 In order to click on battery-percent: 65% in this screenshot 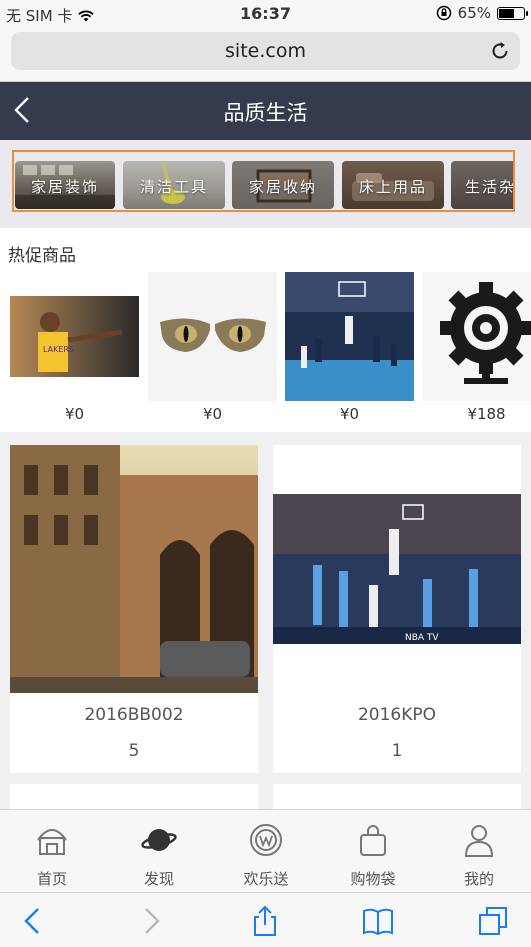, I will do `click(474, 13)`.